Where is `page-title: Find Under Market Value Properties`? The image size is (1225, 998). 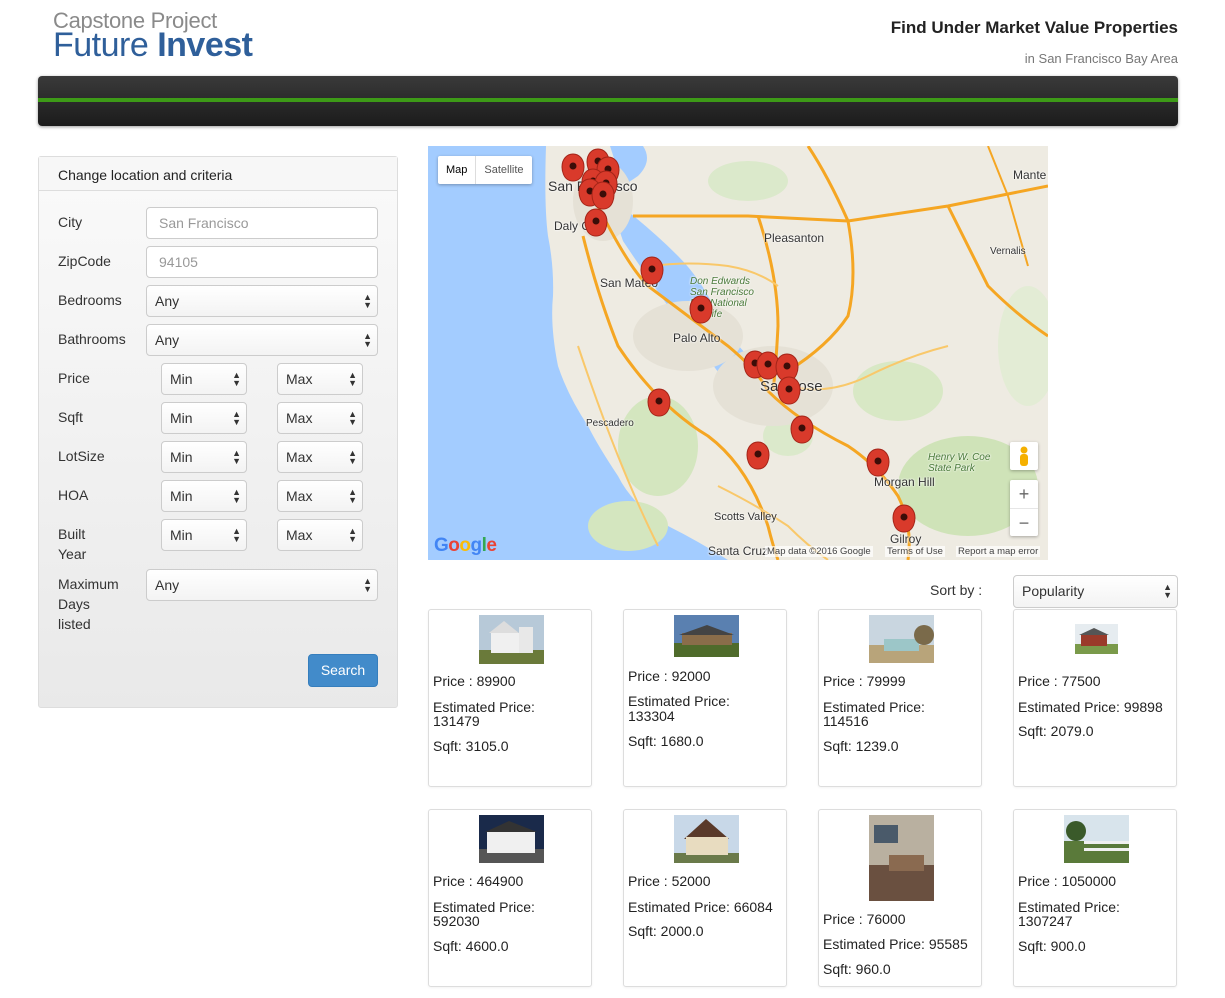
page-title: Find Under Market Value Properties is located at coordinates (1034, 27).